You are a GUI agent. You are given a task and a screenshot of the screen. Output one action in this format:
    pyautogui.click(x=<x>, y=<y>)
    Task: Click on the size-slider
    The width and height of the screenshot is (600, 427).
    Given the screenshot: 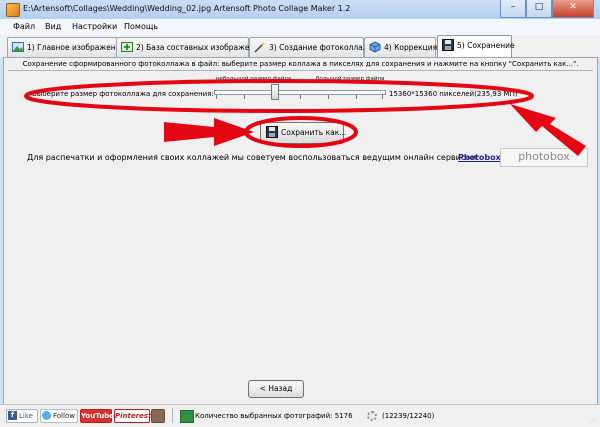 What is the action you would take?
    pyautogui.click(x=300, y=92)
    